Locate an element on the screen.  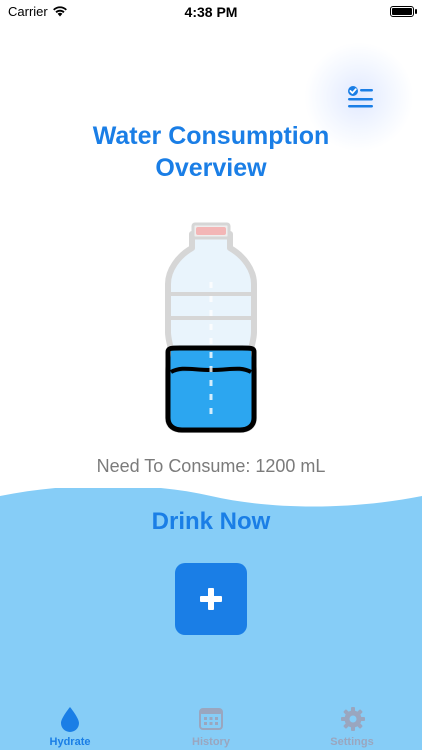
battery-cap is located at coordinates (416, 11).